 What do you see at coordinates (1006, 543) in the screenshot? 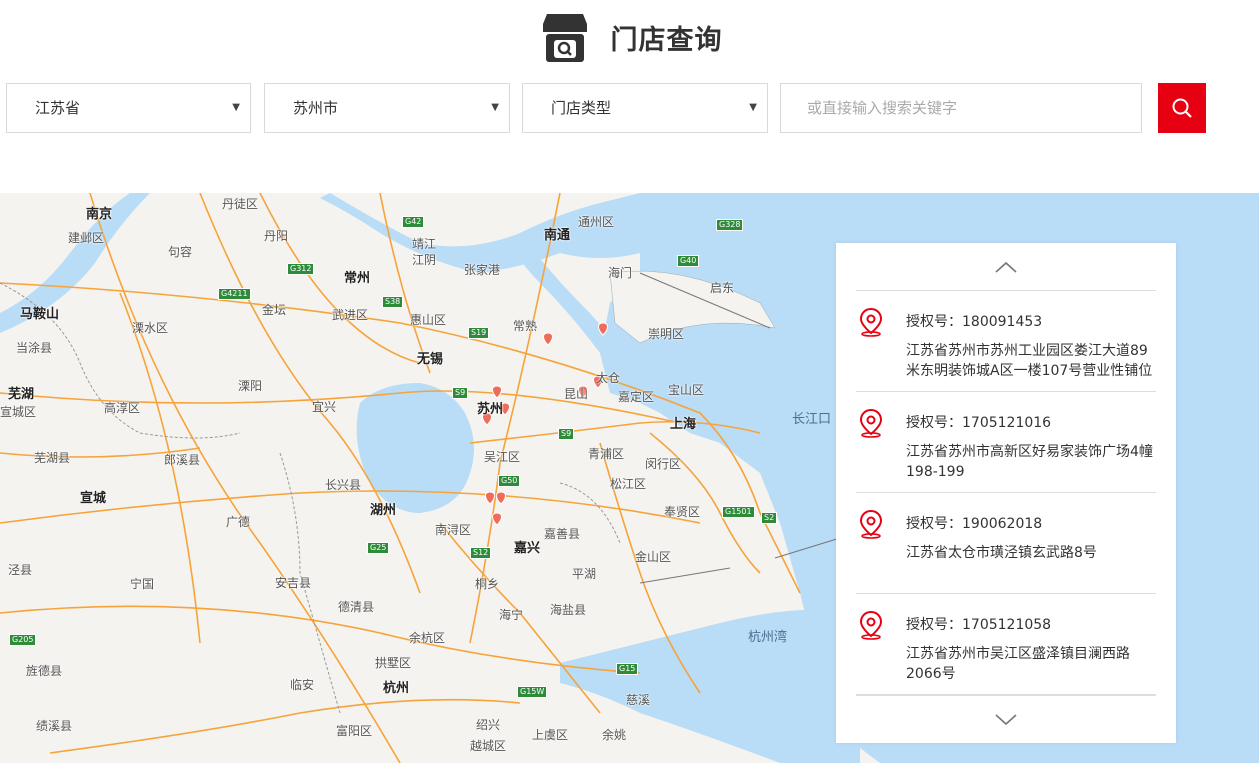
I see `store-item: 授权号：190062018 江苏省太仓市璜泾镇玄武路8号` at bounding box center [1006, 543].